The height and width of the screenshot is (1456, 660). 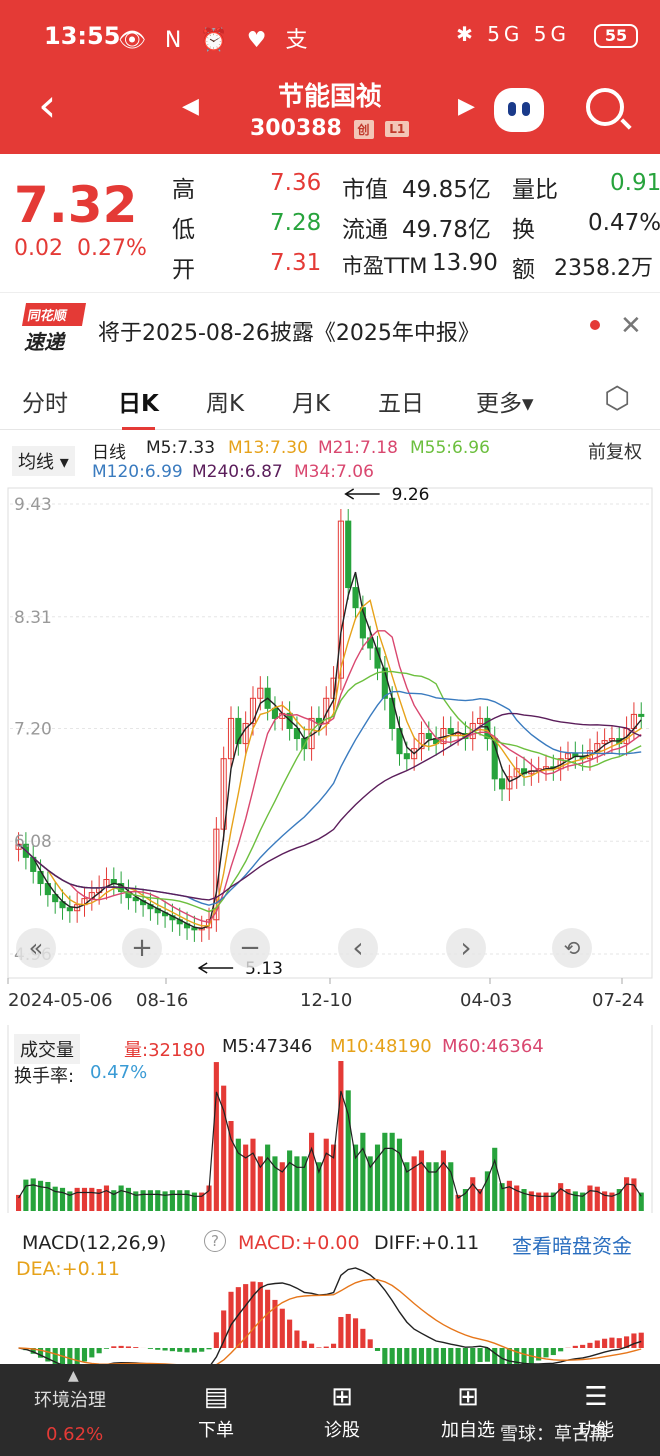 I want to click on status-bar: 13:55 👁 N ⏰ ♥ 支 ✱ 5G 5G 55, so click(x=330, y=35).